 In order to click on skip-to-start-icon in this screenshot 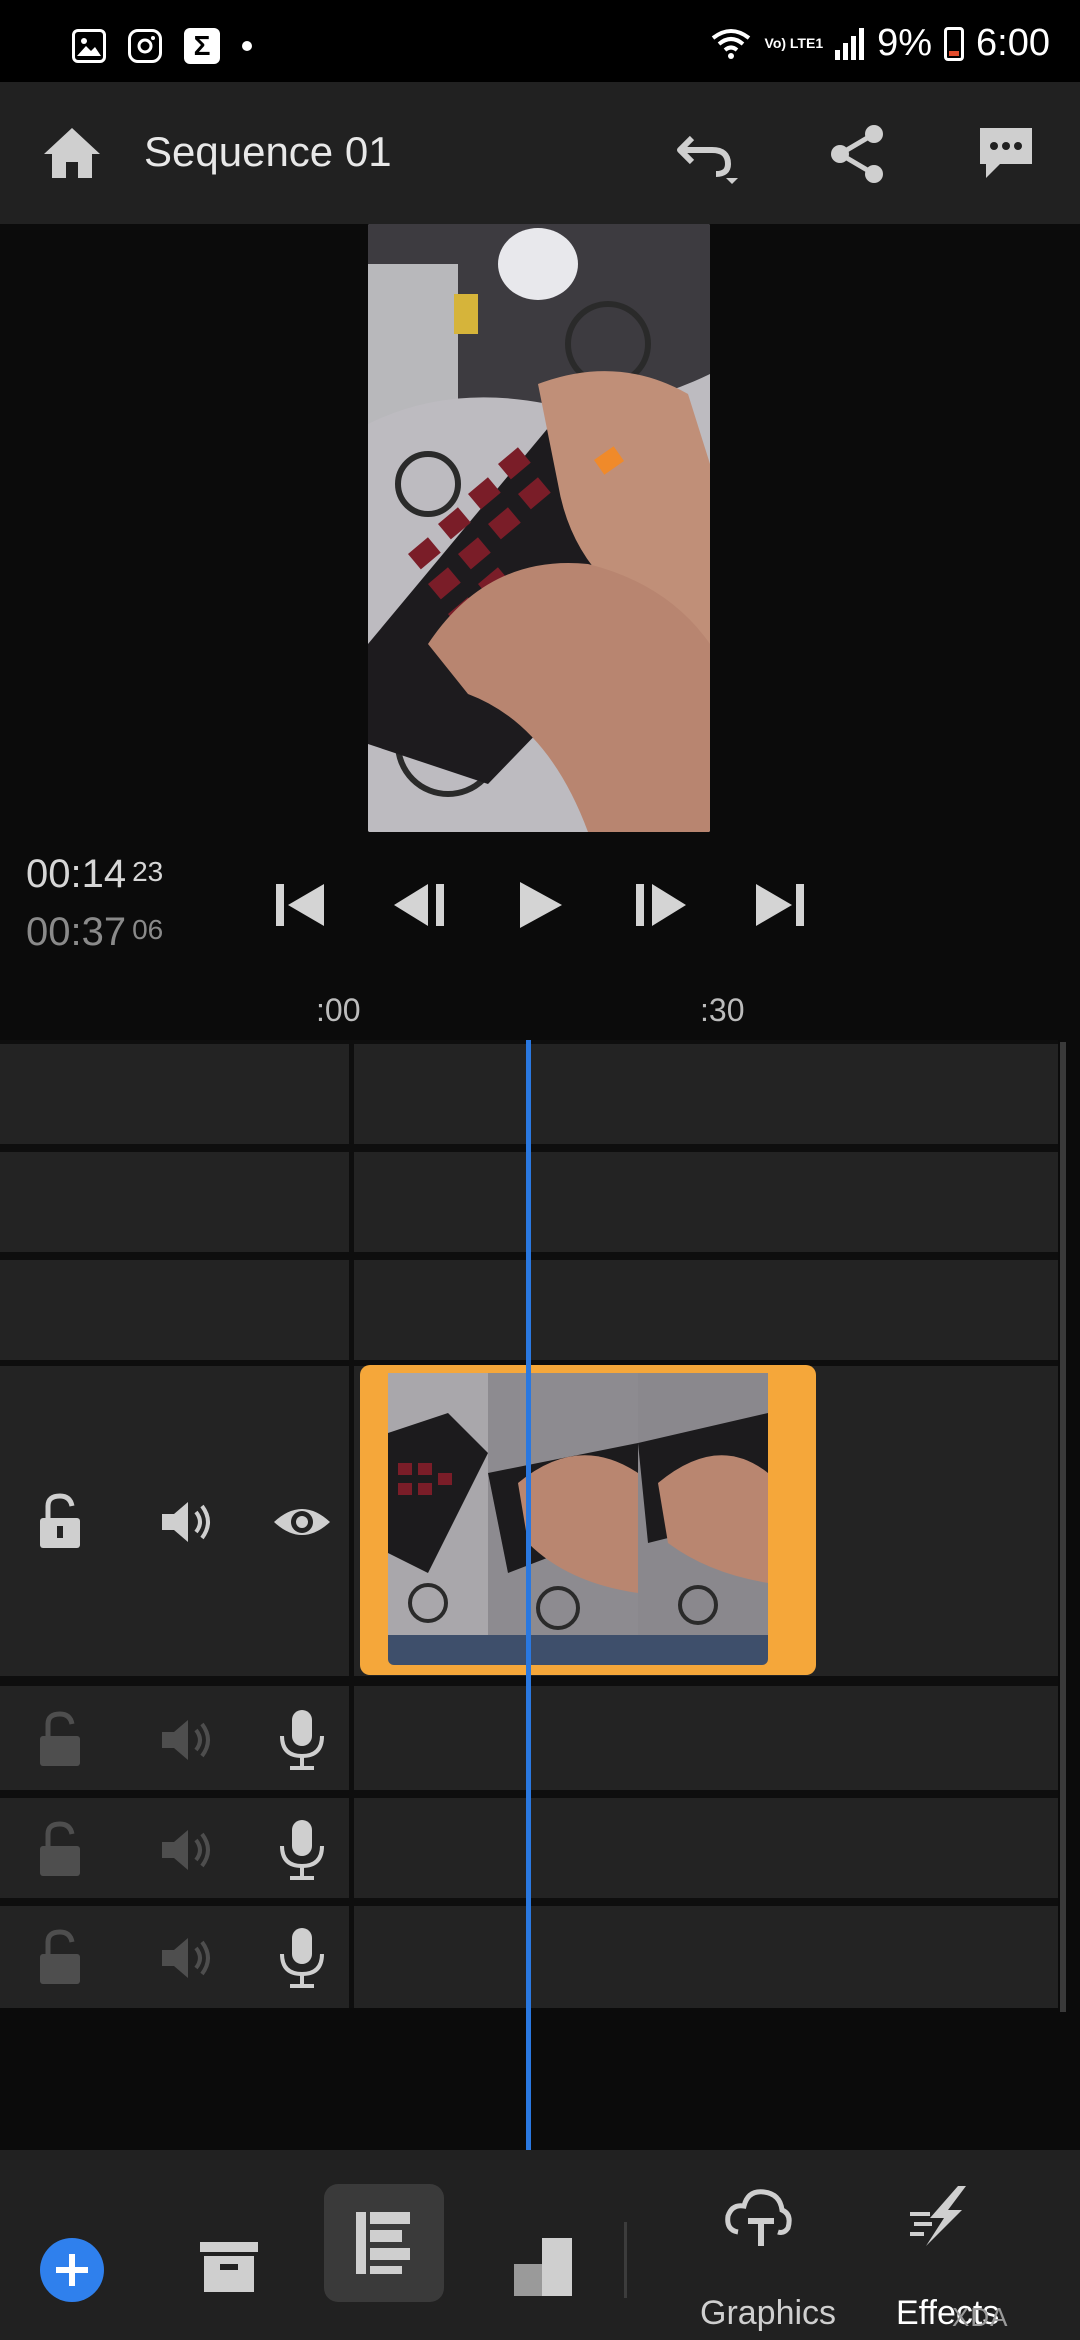, I will do `click(301, 905)`.